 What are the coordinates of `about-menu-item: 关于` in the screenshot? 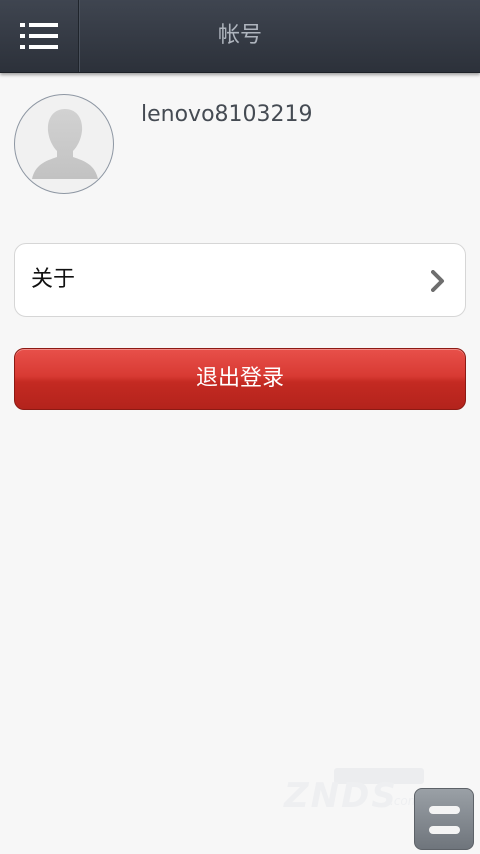 It's located at (240, 280).